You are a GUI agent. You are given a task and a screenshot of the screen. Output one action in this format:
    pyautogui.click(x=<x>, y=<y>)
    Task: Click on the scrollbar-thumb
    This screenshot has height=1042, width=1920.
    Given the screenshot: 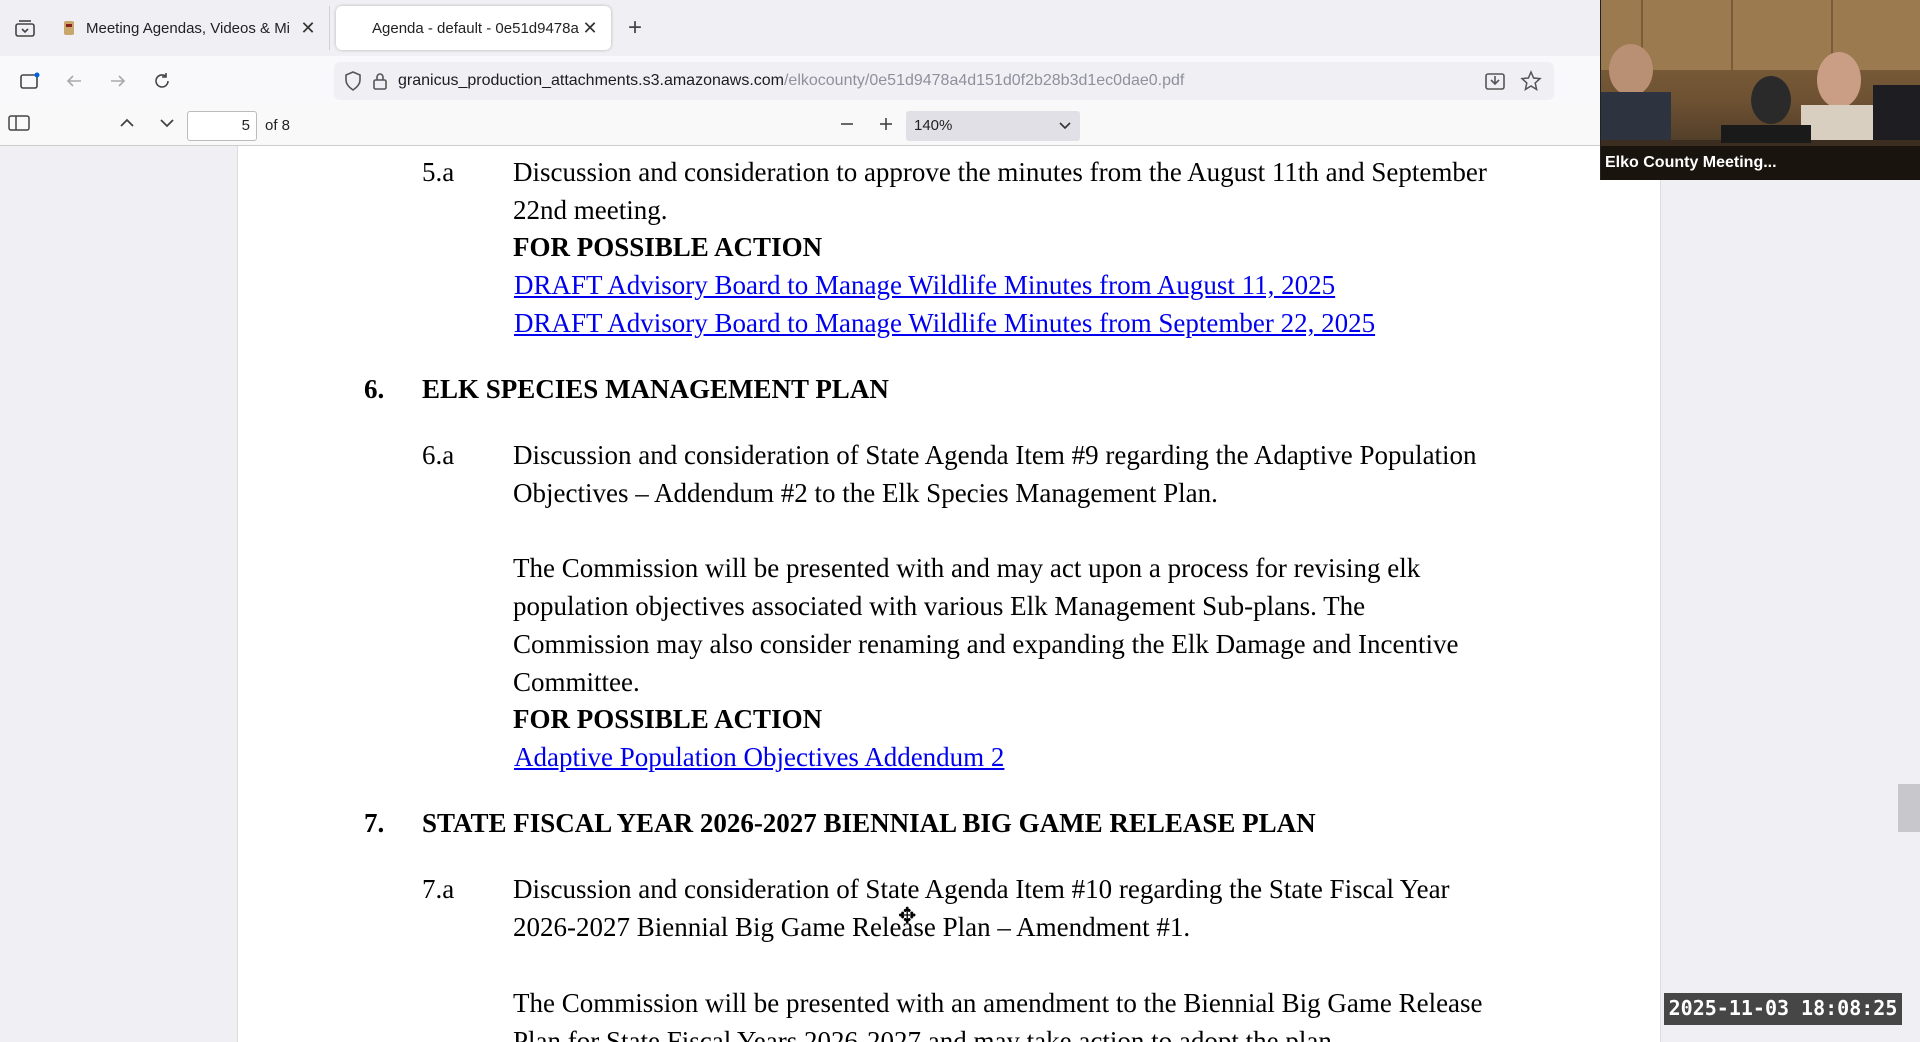 What is the action you would take?
    pyautogui.click(x=1909, y=808)
    